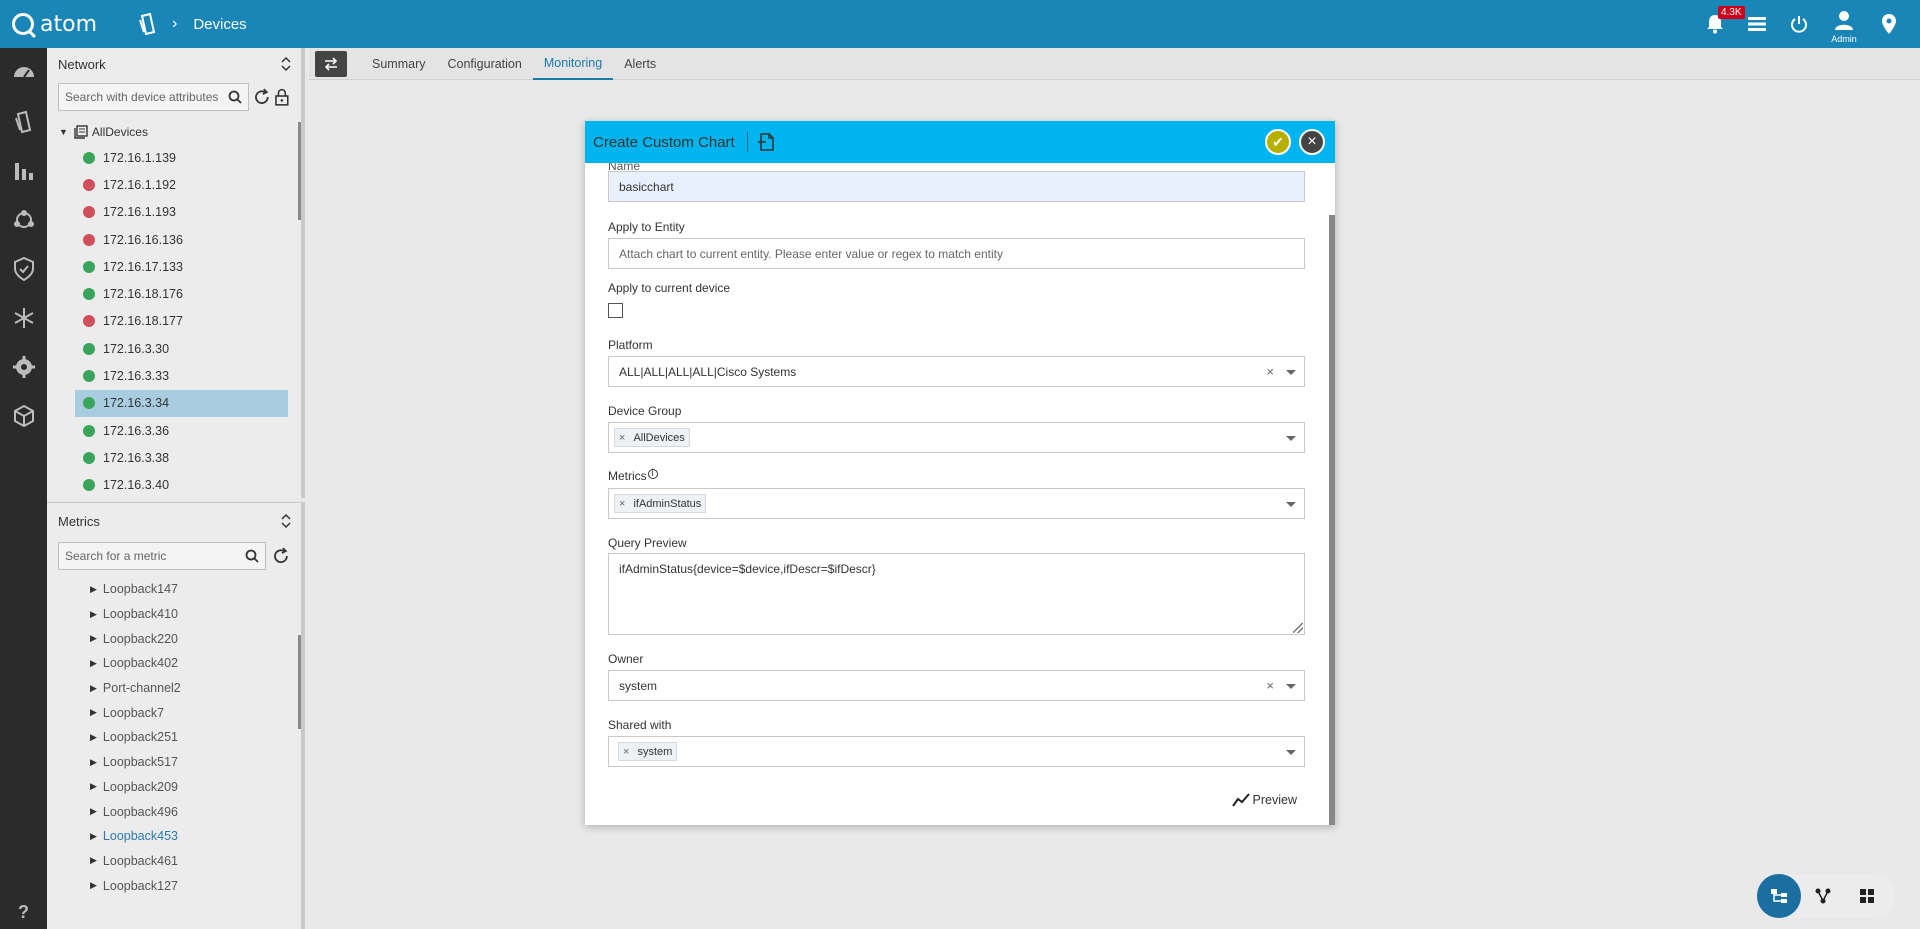 Image resolution: width=1920 pixels, height=929 pixels. What do you see at coordinates (174, 184) in the screenshot?
I see `tree-item-device: 172.16.1.192` at bounding box center [174, 184].